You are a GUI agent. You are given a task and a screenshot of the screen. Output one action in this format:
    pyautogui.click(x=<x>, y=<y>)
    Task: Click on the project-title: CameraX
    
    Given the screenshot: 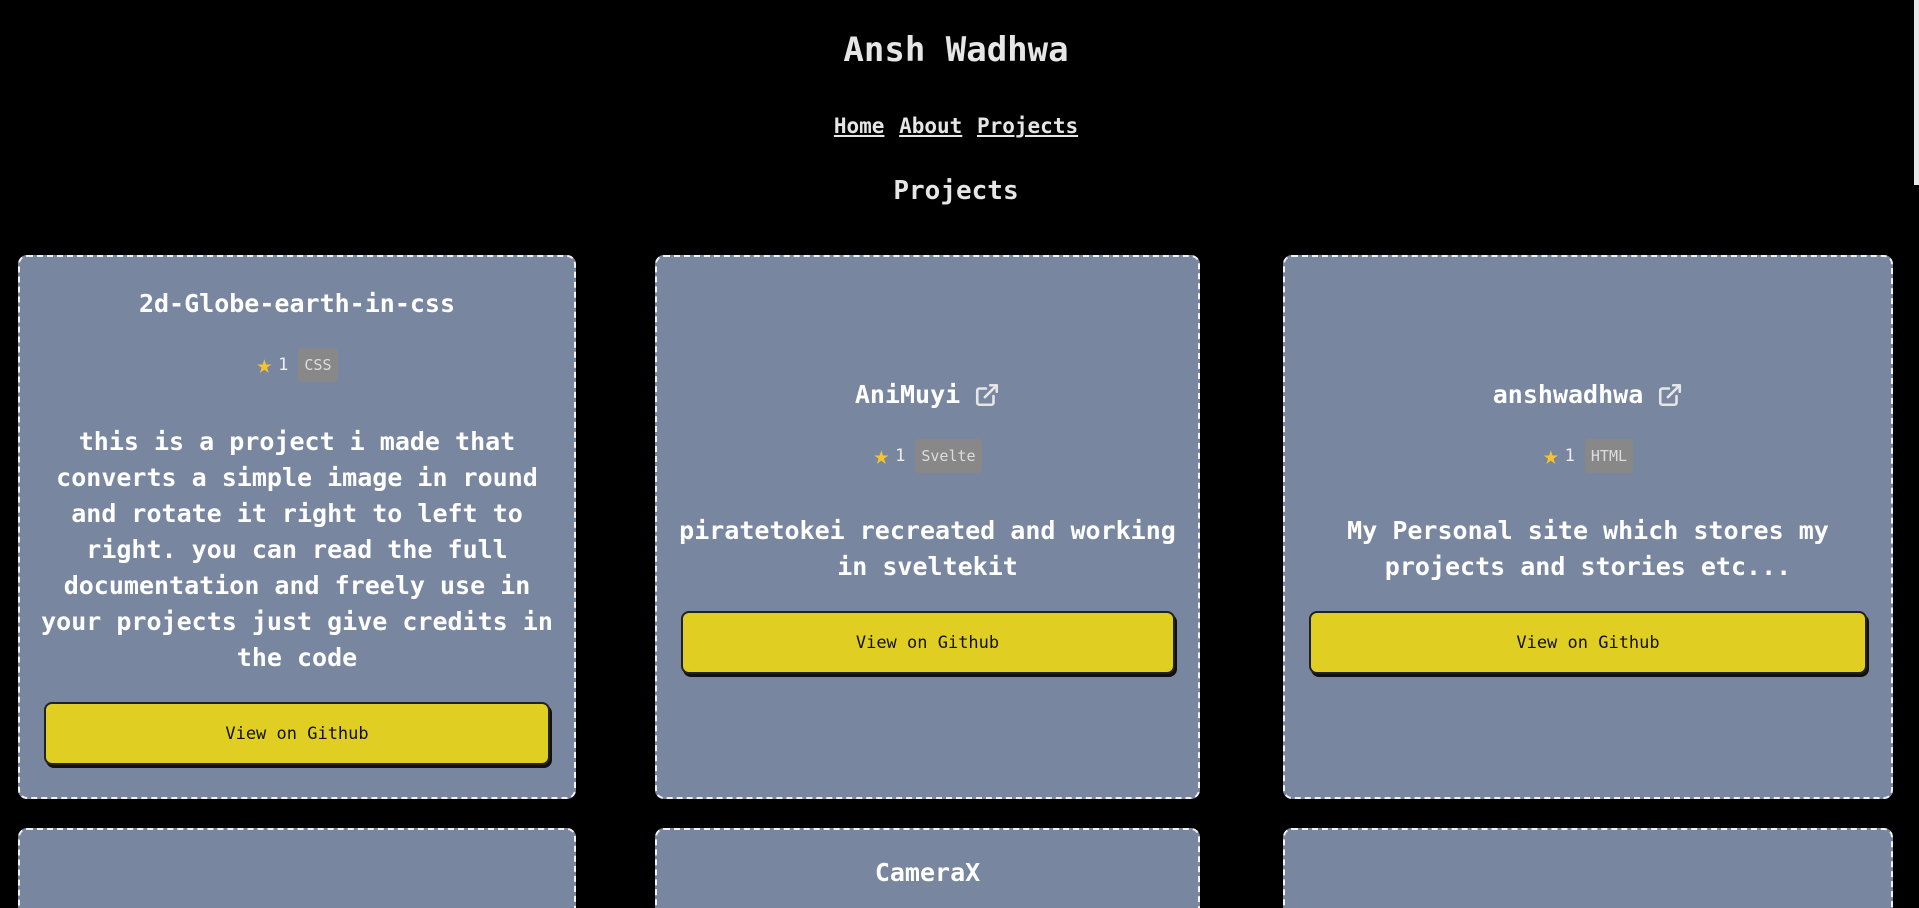 What is the action you would take?
    pyautogui.click(x=927, y=872)
    